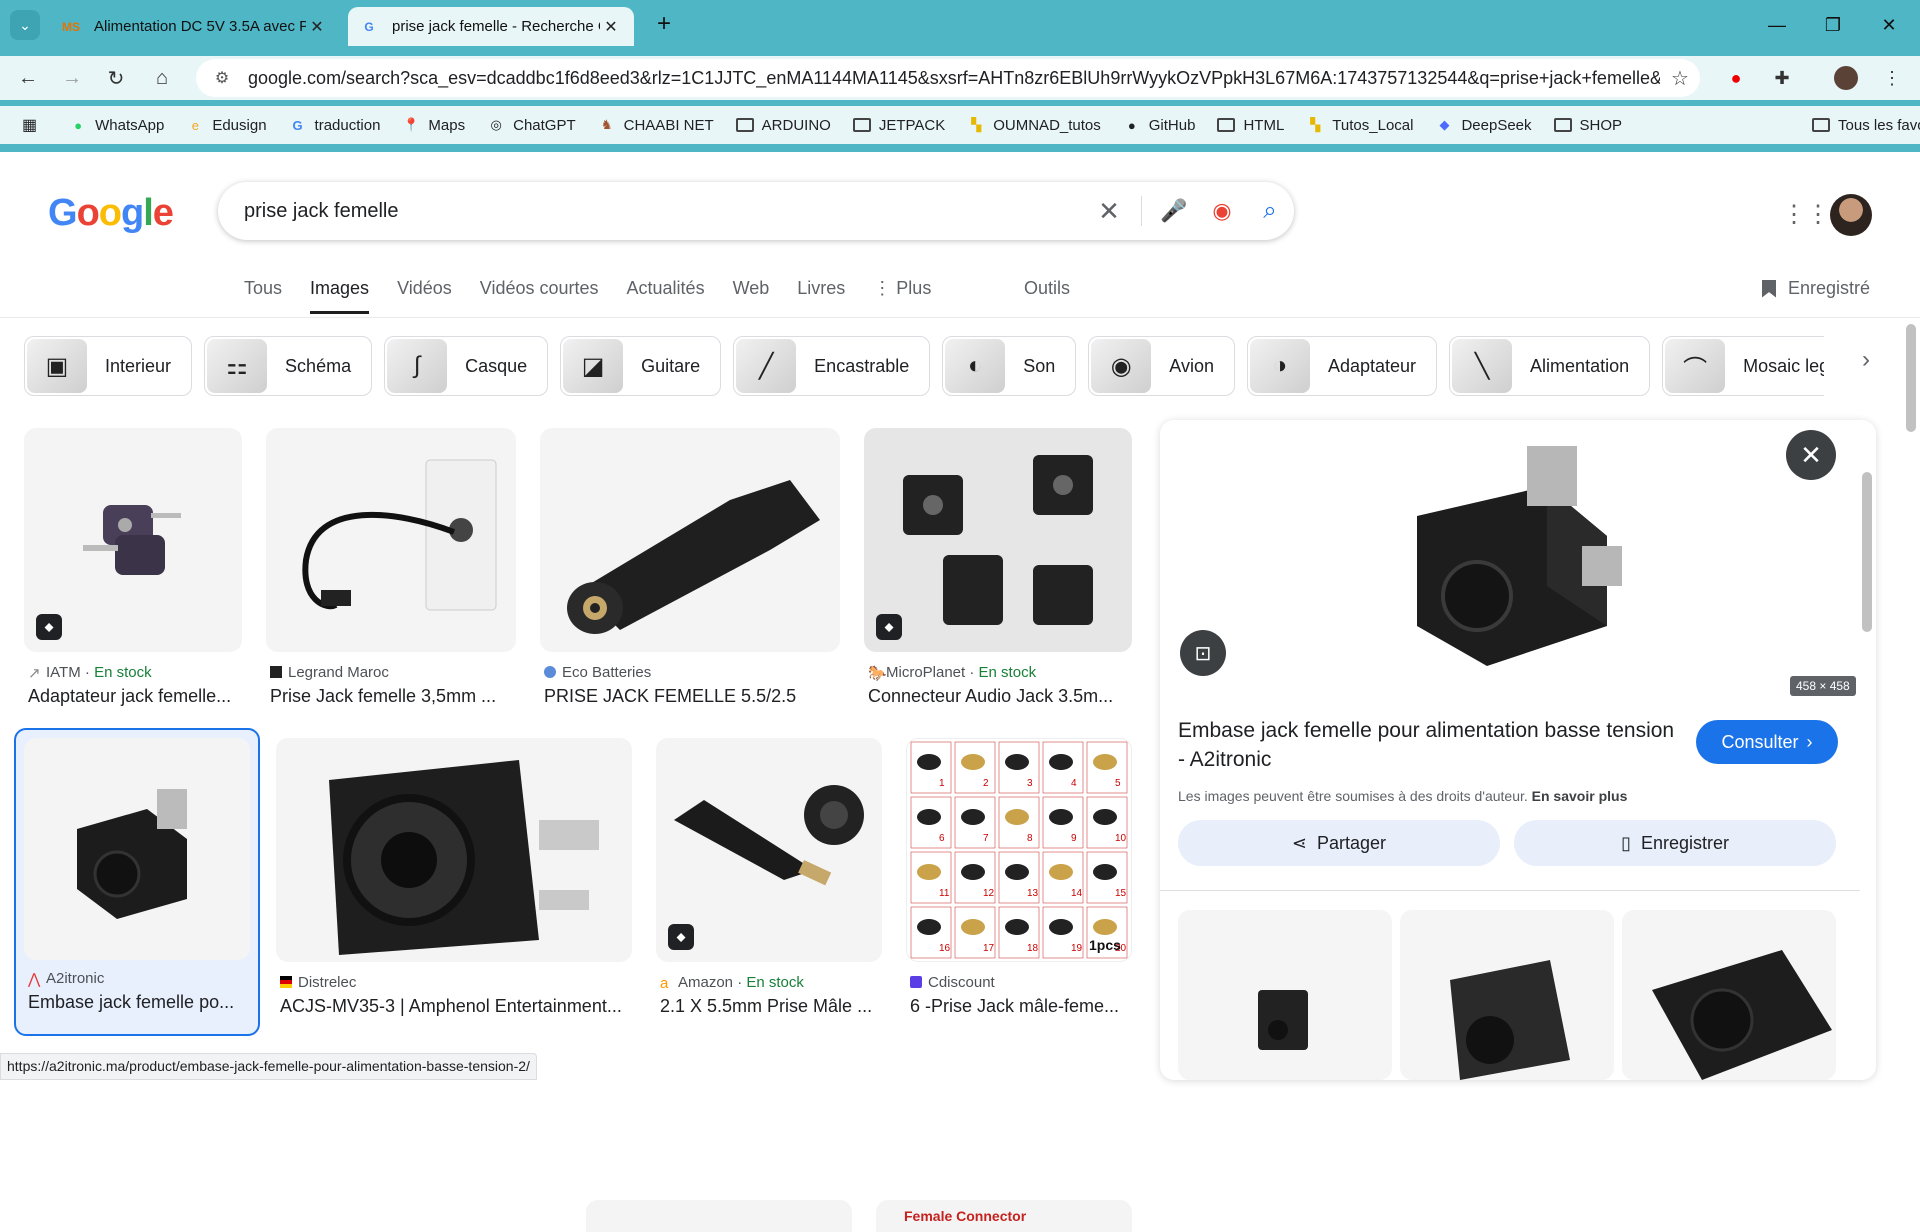 Image resolution: width=1920 pixels, height=1232 pixels. What do you see at coordinates (1866, 125) in the screenshot?
I see `all-bookmarks: Tous les favoris` at bounding box center [1866, 125].